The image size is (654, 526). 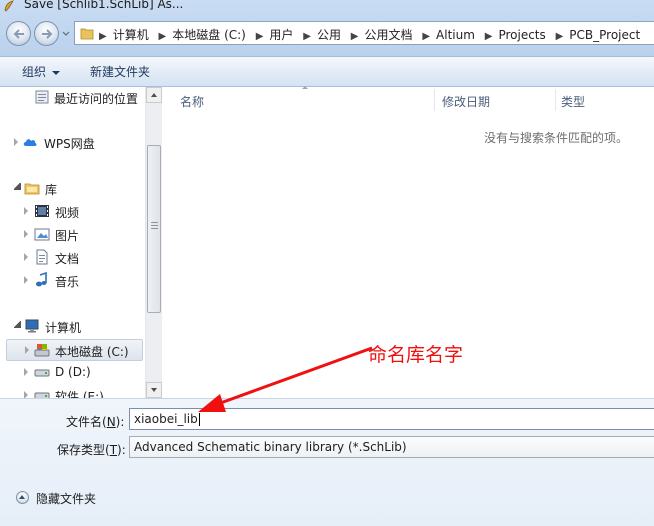 What do you see at coordinates (281, 35) in the screenshot?
I see `crumb-users: 用户` at bounding box center [281, 35].